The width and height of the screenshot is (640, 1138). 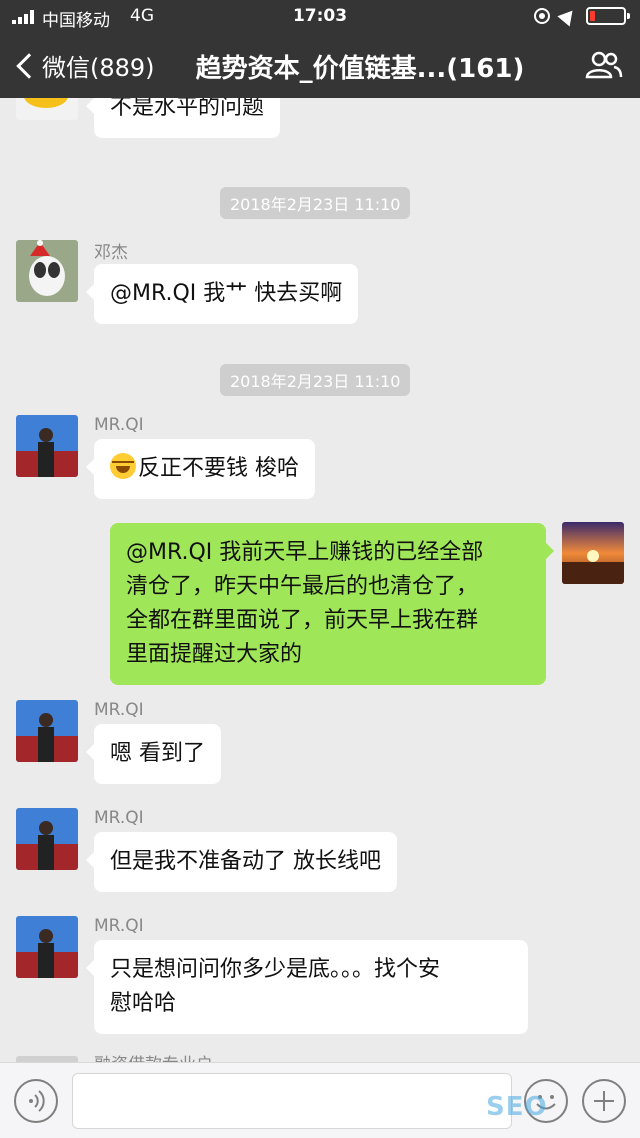 I want to click on message-bubble: 反正不要钱 梭哈, so click(x=200, y=469).